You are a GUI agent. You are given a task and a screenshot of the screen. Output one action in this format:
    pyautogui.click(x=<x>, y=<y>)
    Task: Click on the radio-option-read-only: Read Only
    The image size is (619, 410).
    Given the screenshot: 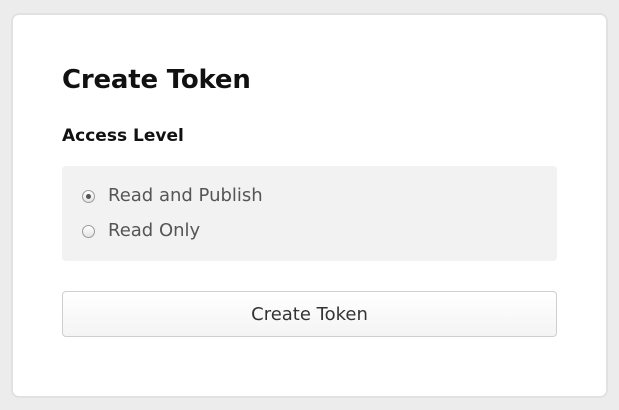 What is the action you would take?
    pyautogui.click(x=141, y=231)
    